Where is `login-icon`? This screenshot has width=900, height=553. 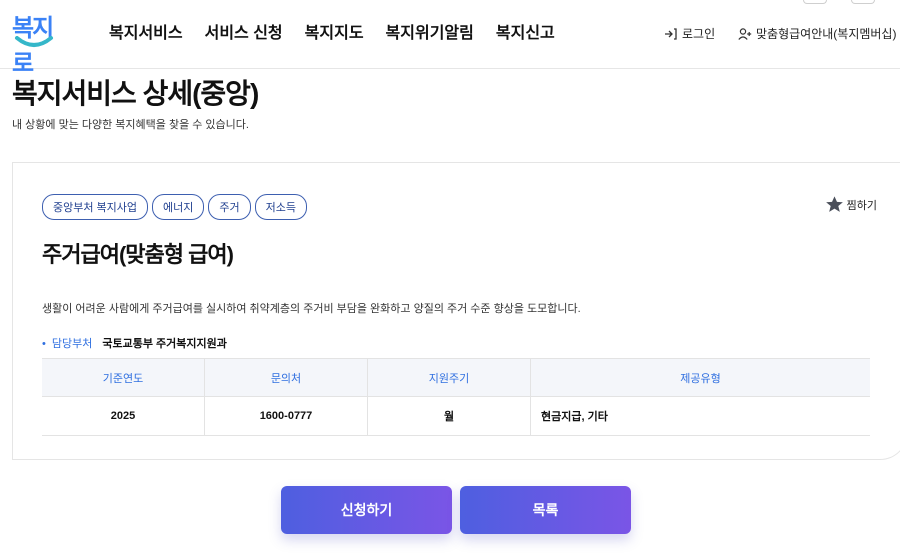 login-icon is located at coordinates (671, 33).